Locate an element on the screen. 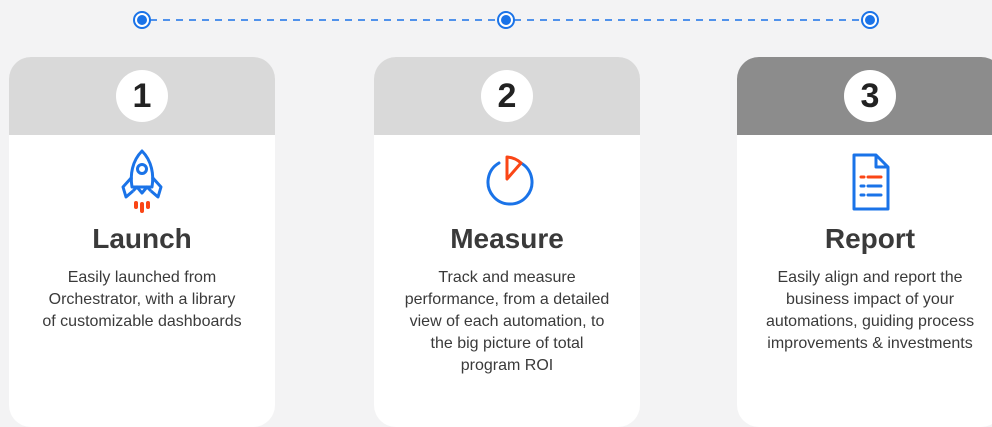 The height and width of the screenshot is (427, 992). step-number-badge: 3 is located at coordinates (870, 96).